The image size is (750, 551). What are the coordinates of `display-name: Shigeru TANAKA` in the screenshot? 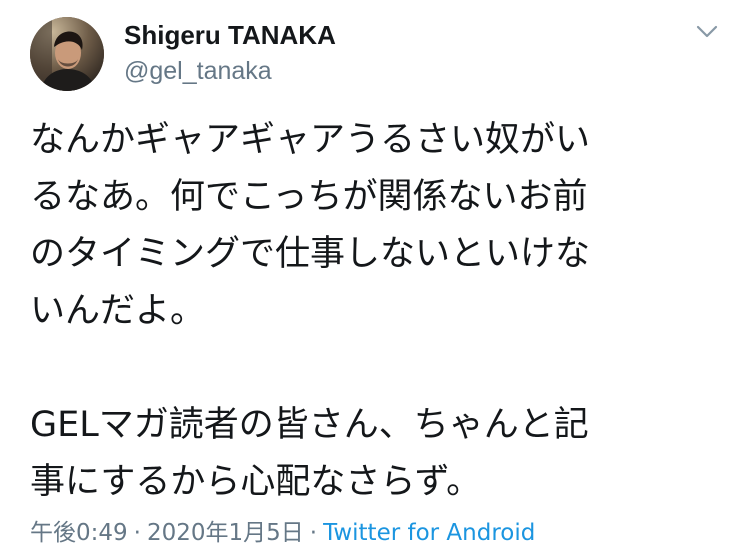 It's located at (230, 35).